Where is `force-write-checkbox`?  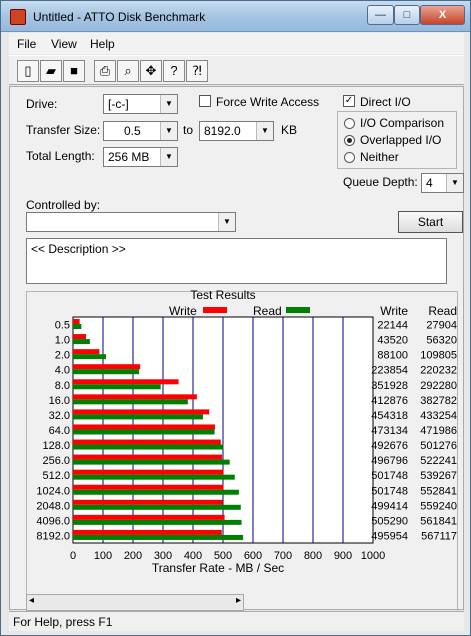 force-write-checkbox is located at coordinates (205, 101).